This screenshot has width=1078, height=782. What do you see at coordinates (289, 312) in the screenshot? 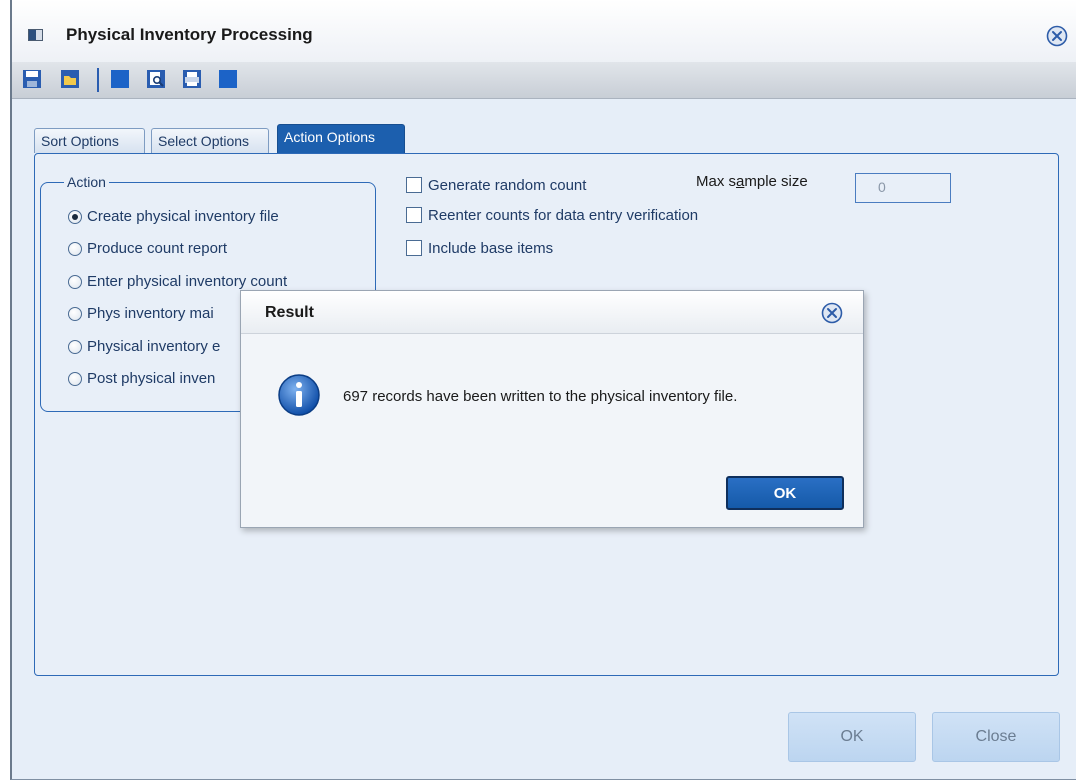
I see `dialog-title: Result` at bounding box center [289, 312].